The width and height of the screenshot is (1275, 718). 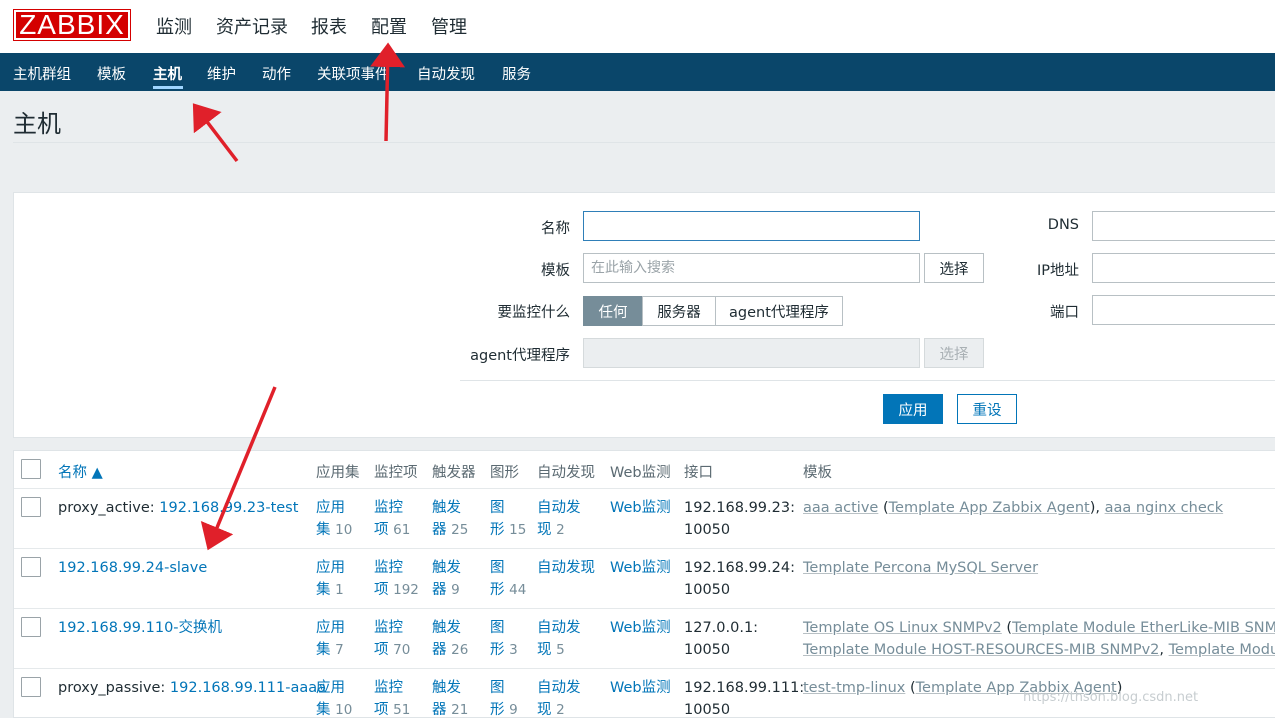 What do you see at coordinates (276, 73) in the screenshot?
I see `subnav-actions: 动作` at bounding box center [276, 73].